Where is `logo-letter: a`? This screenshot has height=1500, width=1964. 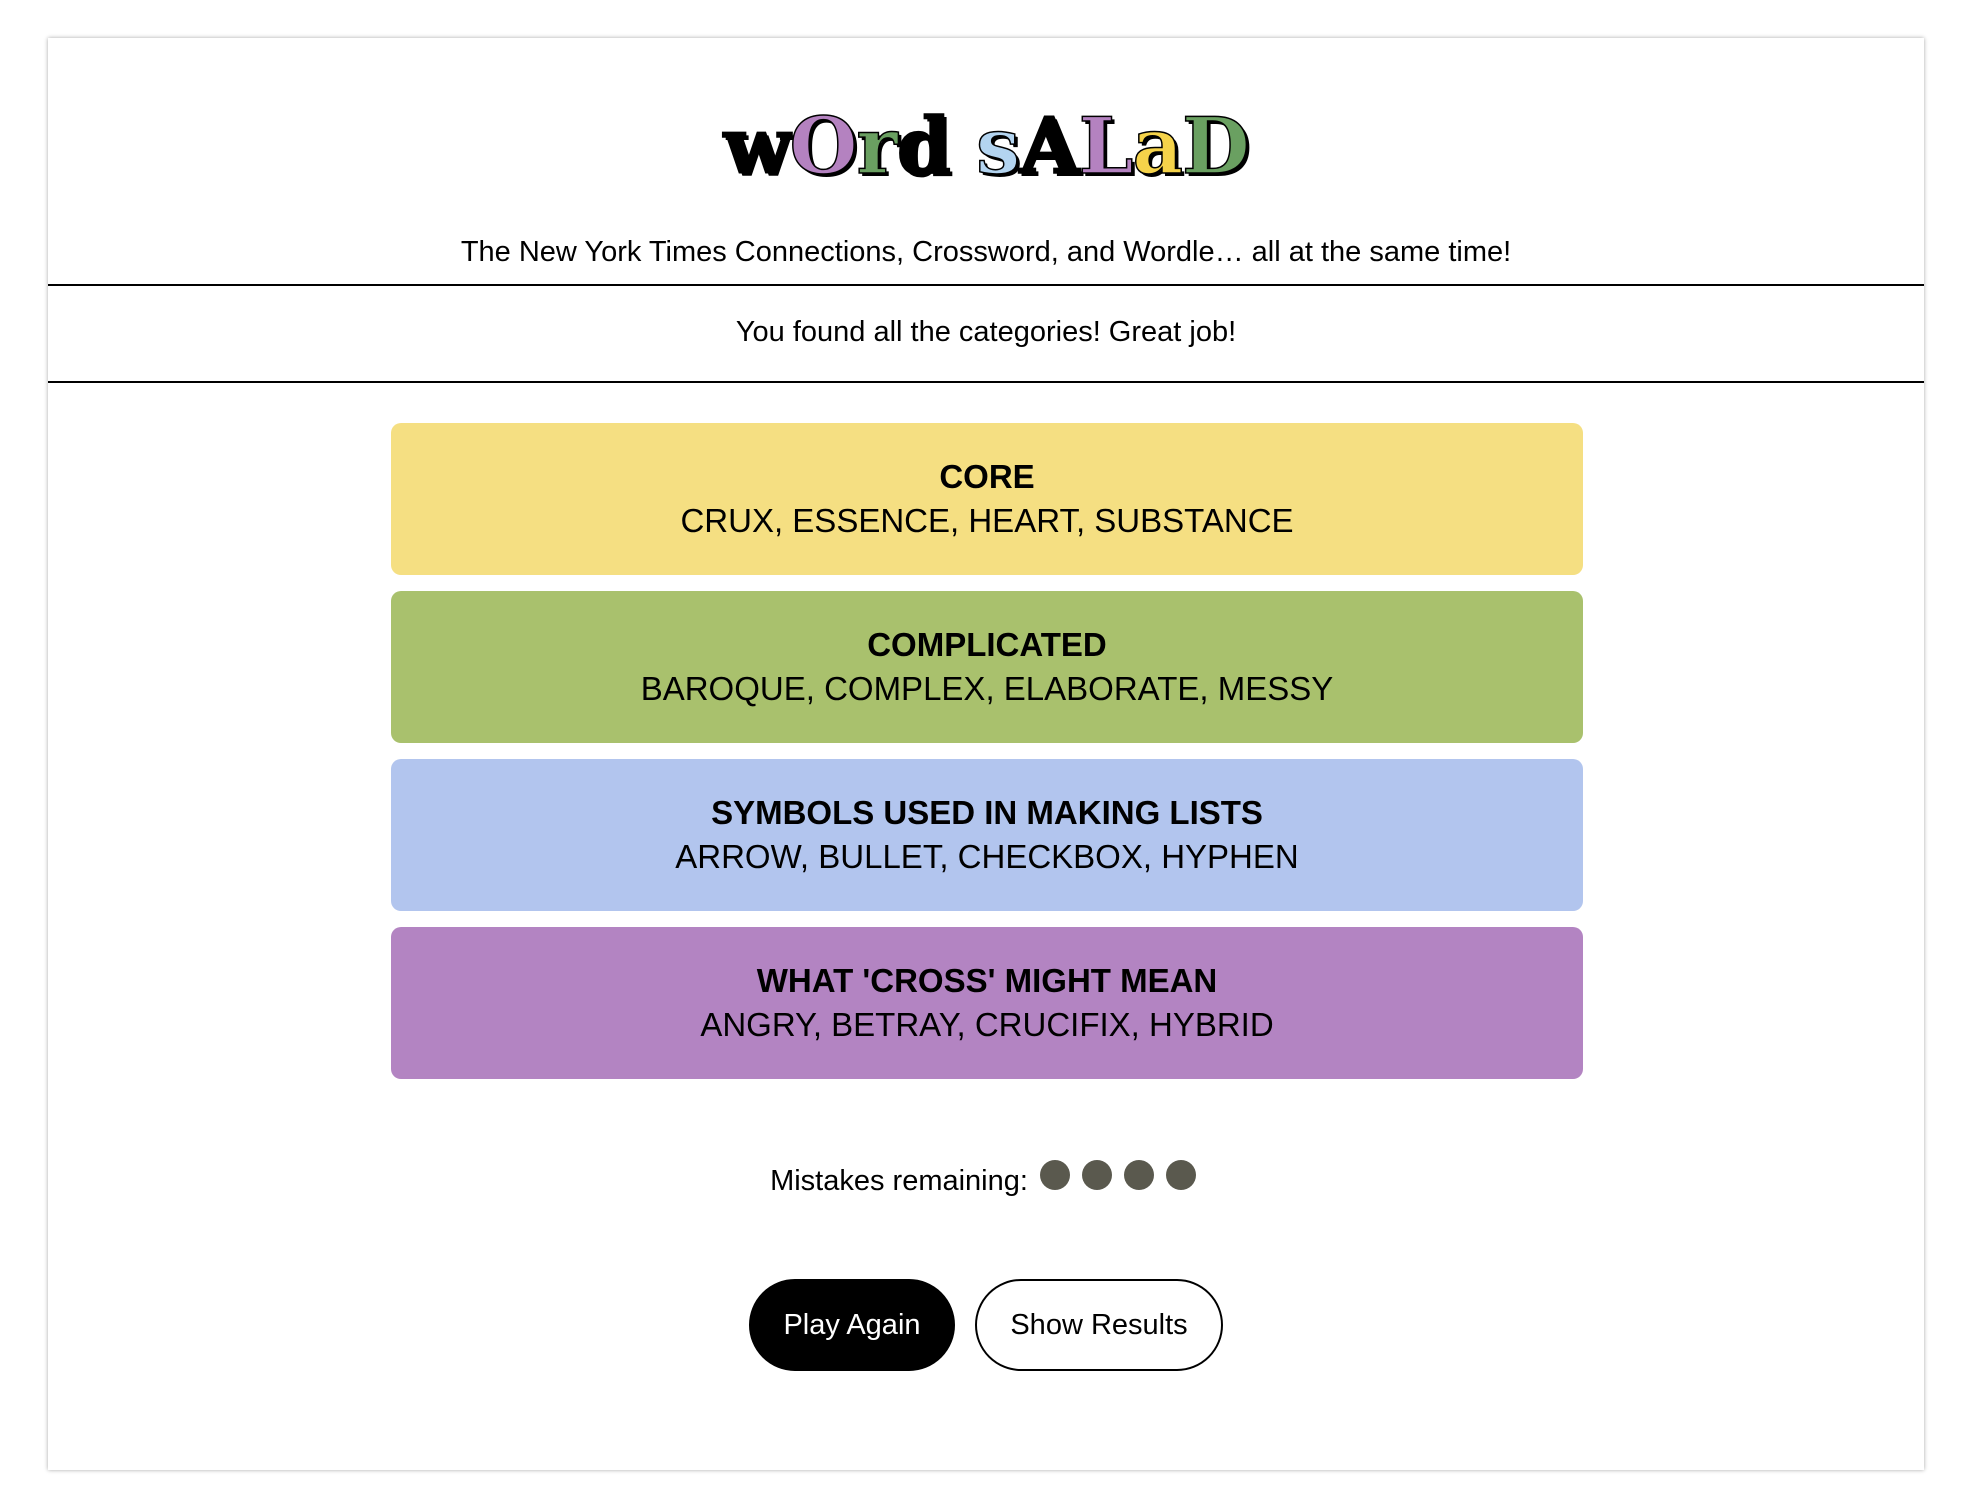 logo-letter: a is located at coordinates (1158, 146).